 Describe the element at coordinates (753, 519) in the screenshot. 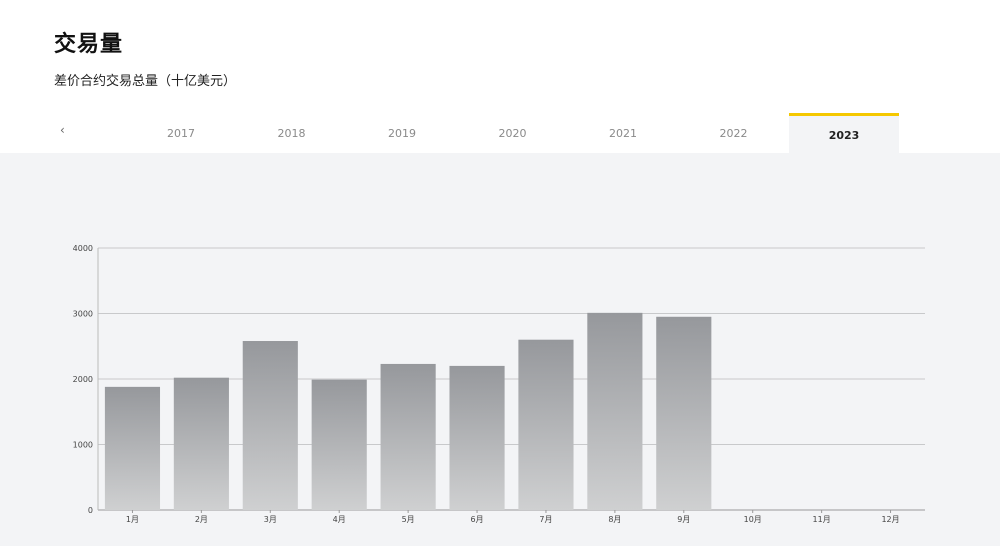

I see `x-tick-label: 10月` at that location.